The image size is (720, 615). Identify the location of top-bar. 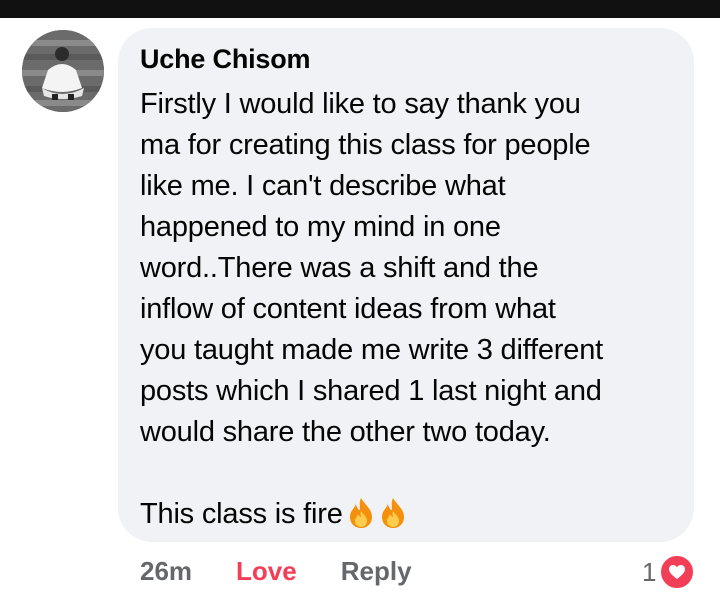
(360, 9).